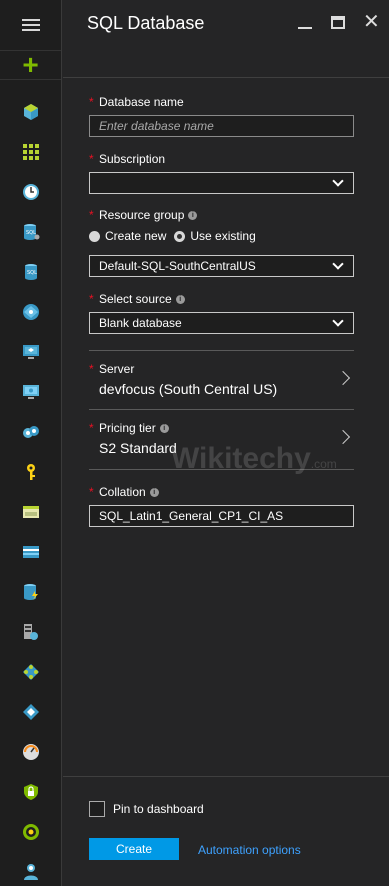 The height and width of the screenshot is (886, 389). What do you see at coordinates (221, 380) in the screenshot?
I see `server-blade-link: * Server devfocus (South Central US)` at bounding box center [221, 380].